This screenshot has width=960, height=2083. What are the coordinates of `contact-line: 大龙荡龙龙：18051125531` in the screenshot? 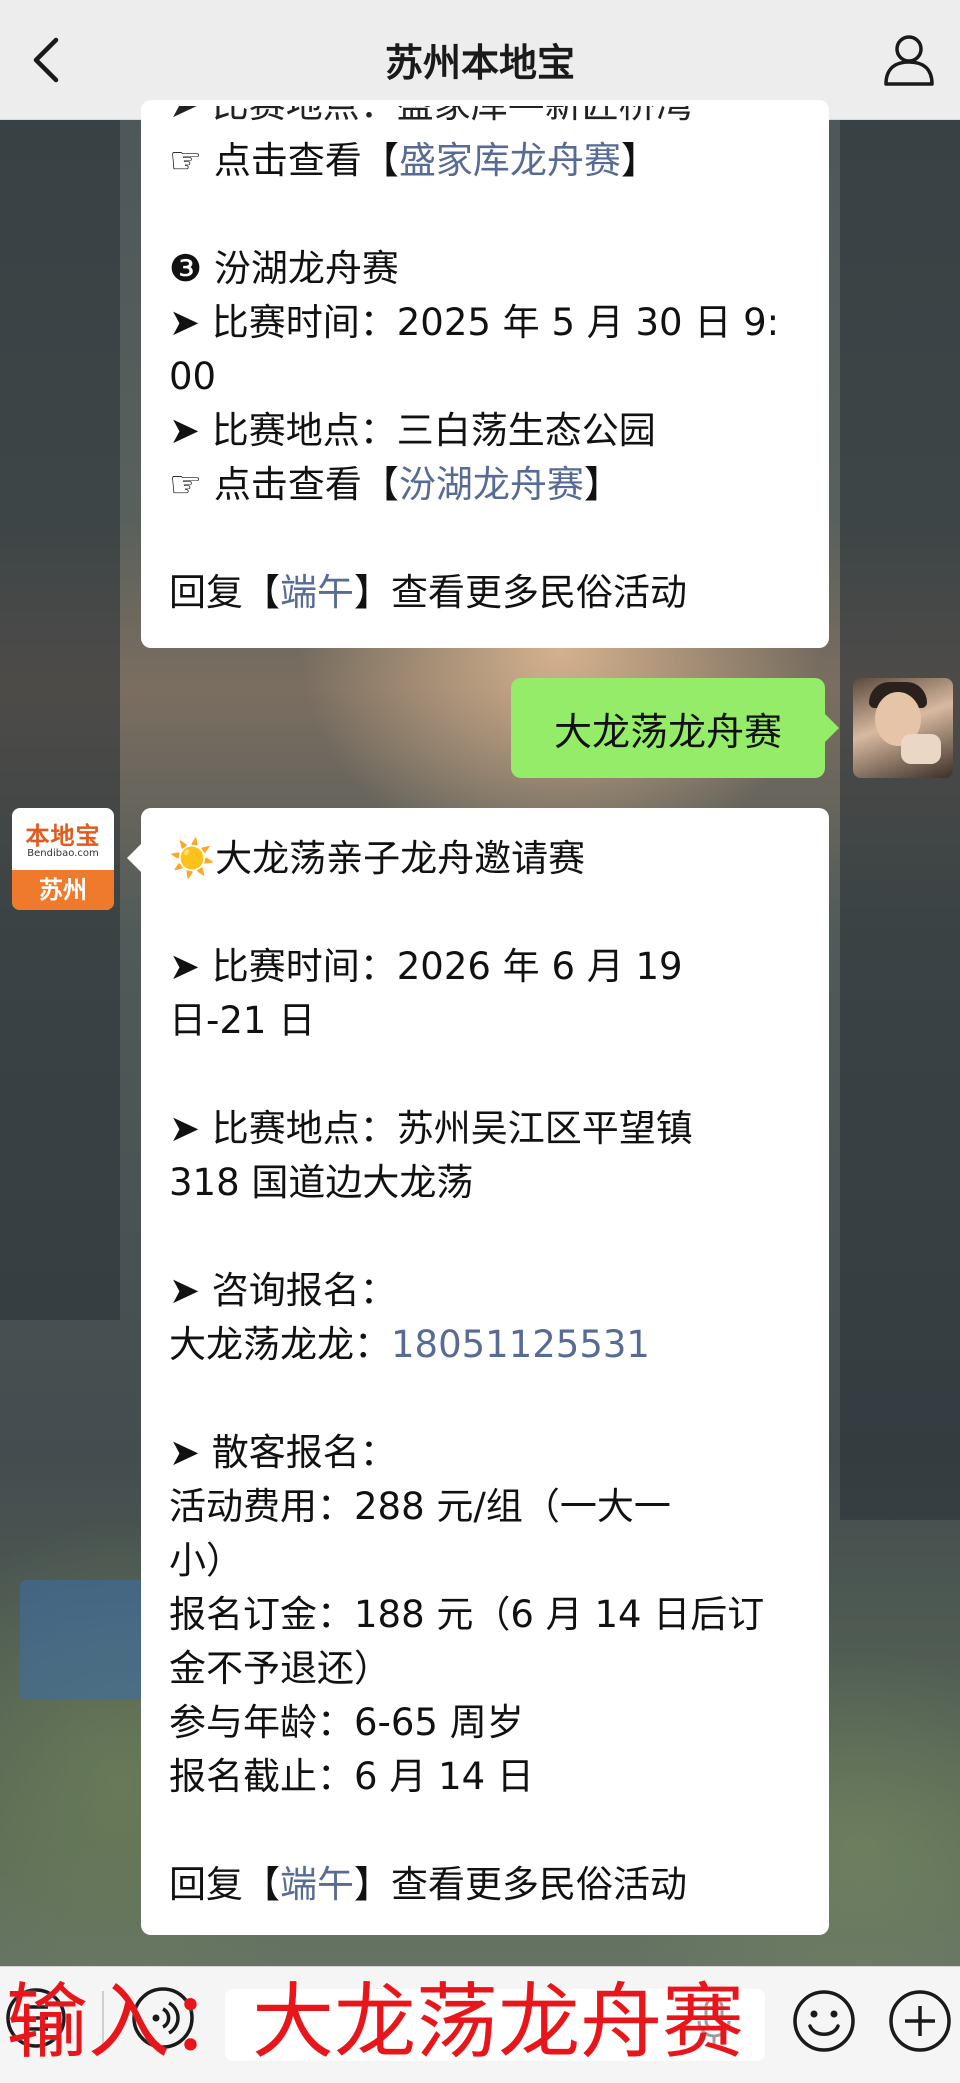 It's located at (409, 1344).